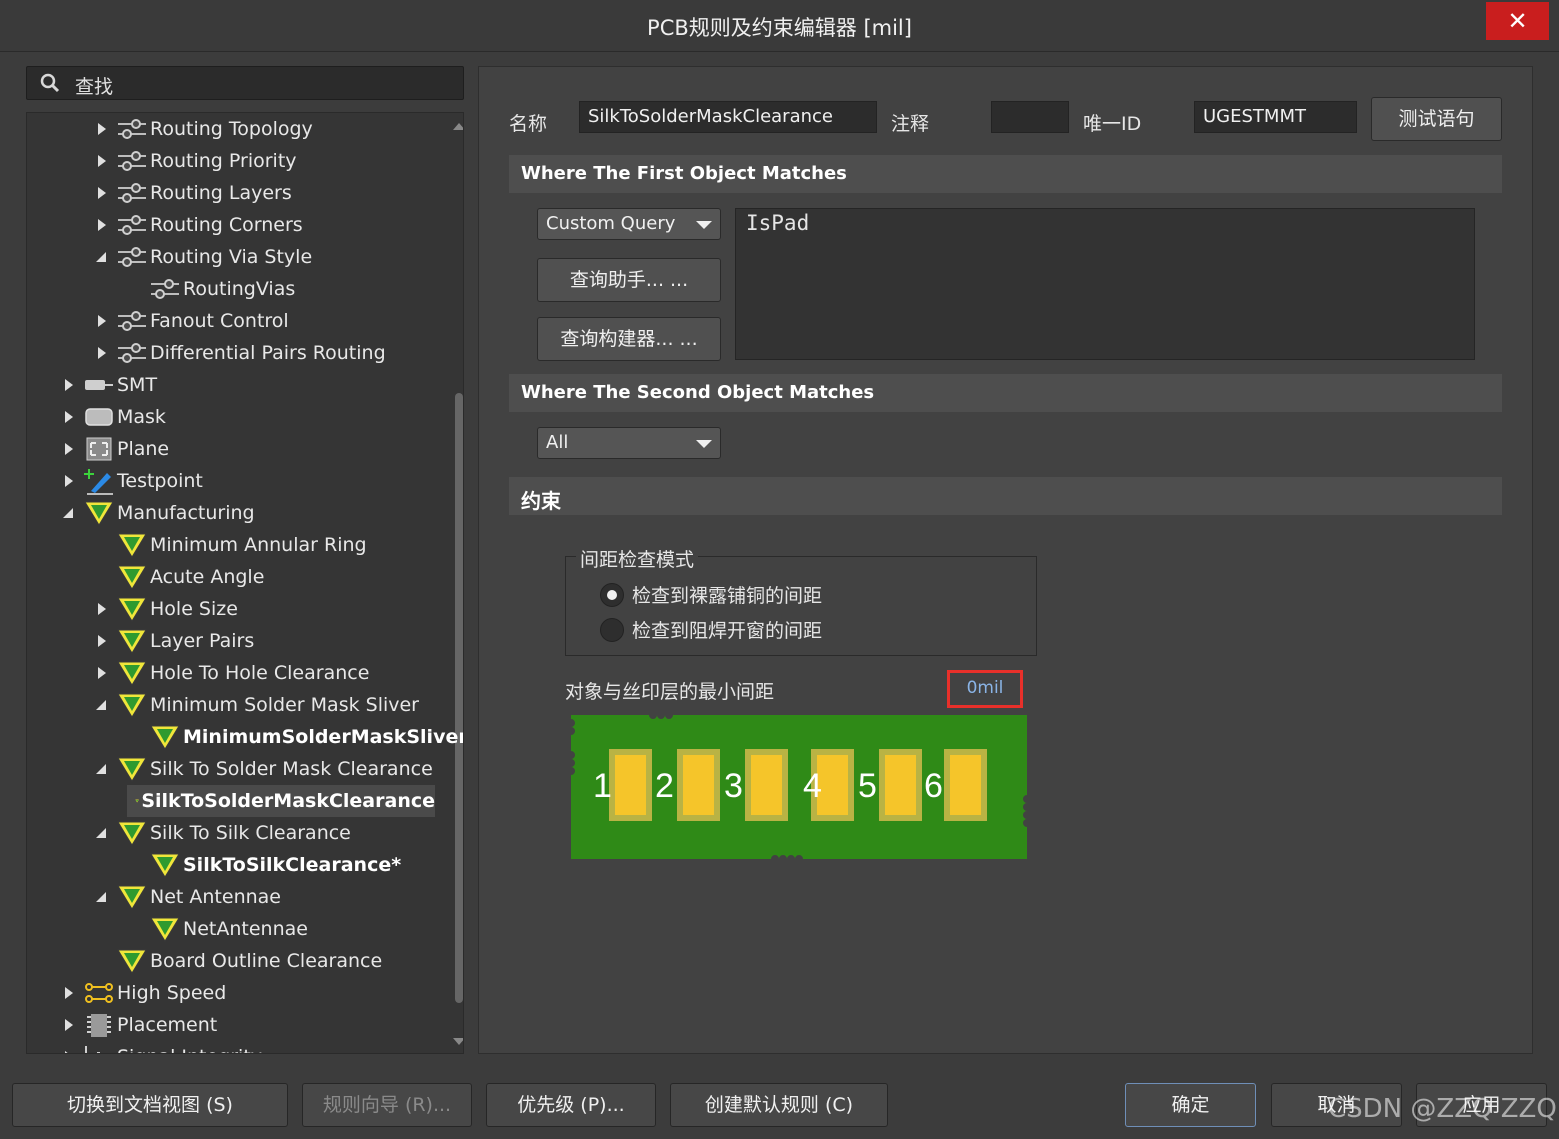 This screenshot has height=1139, width=1559. What do you see at coordinates (711, 629) in the screenshot?
I see `radio-mask-opening: 检查到阻焊开窗的间距` at bounding box center [711, 629].